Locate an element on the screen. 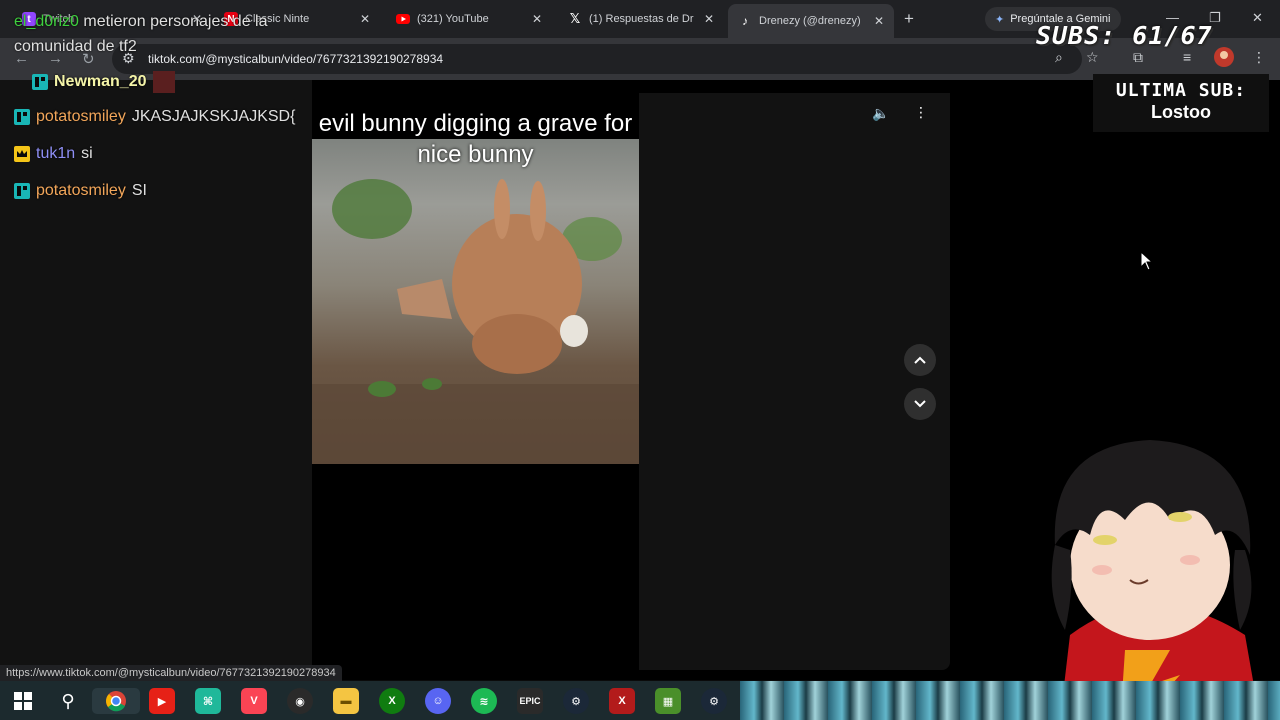 The image size is (1280, 720). chat-username: tuk1n is located at coordinates (56, 153).